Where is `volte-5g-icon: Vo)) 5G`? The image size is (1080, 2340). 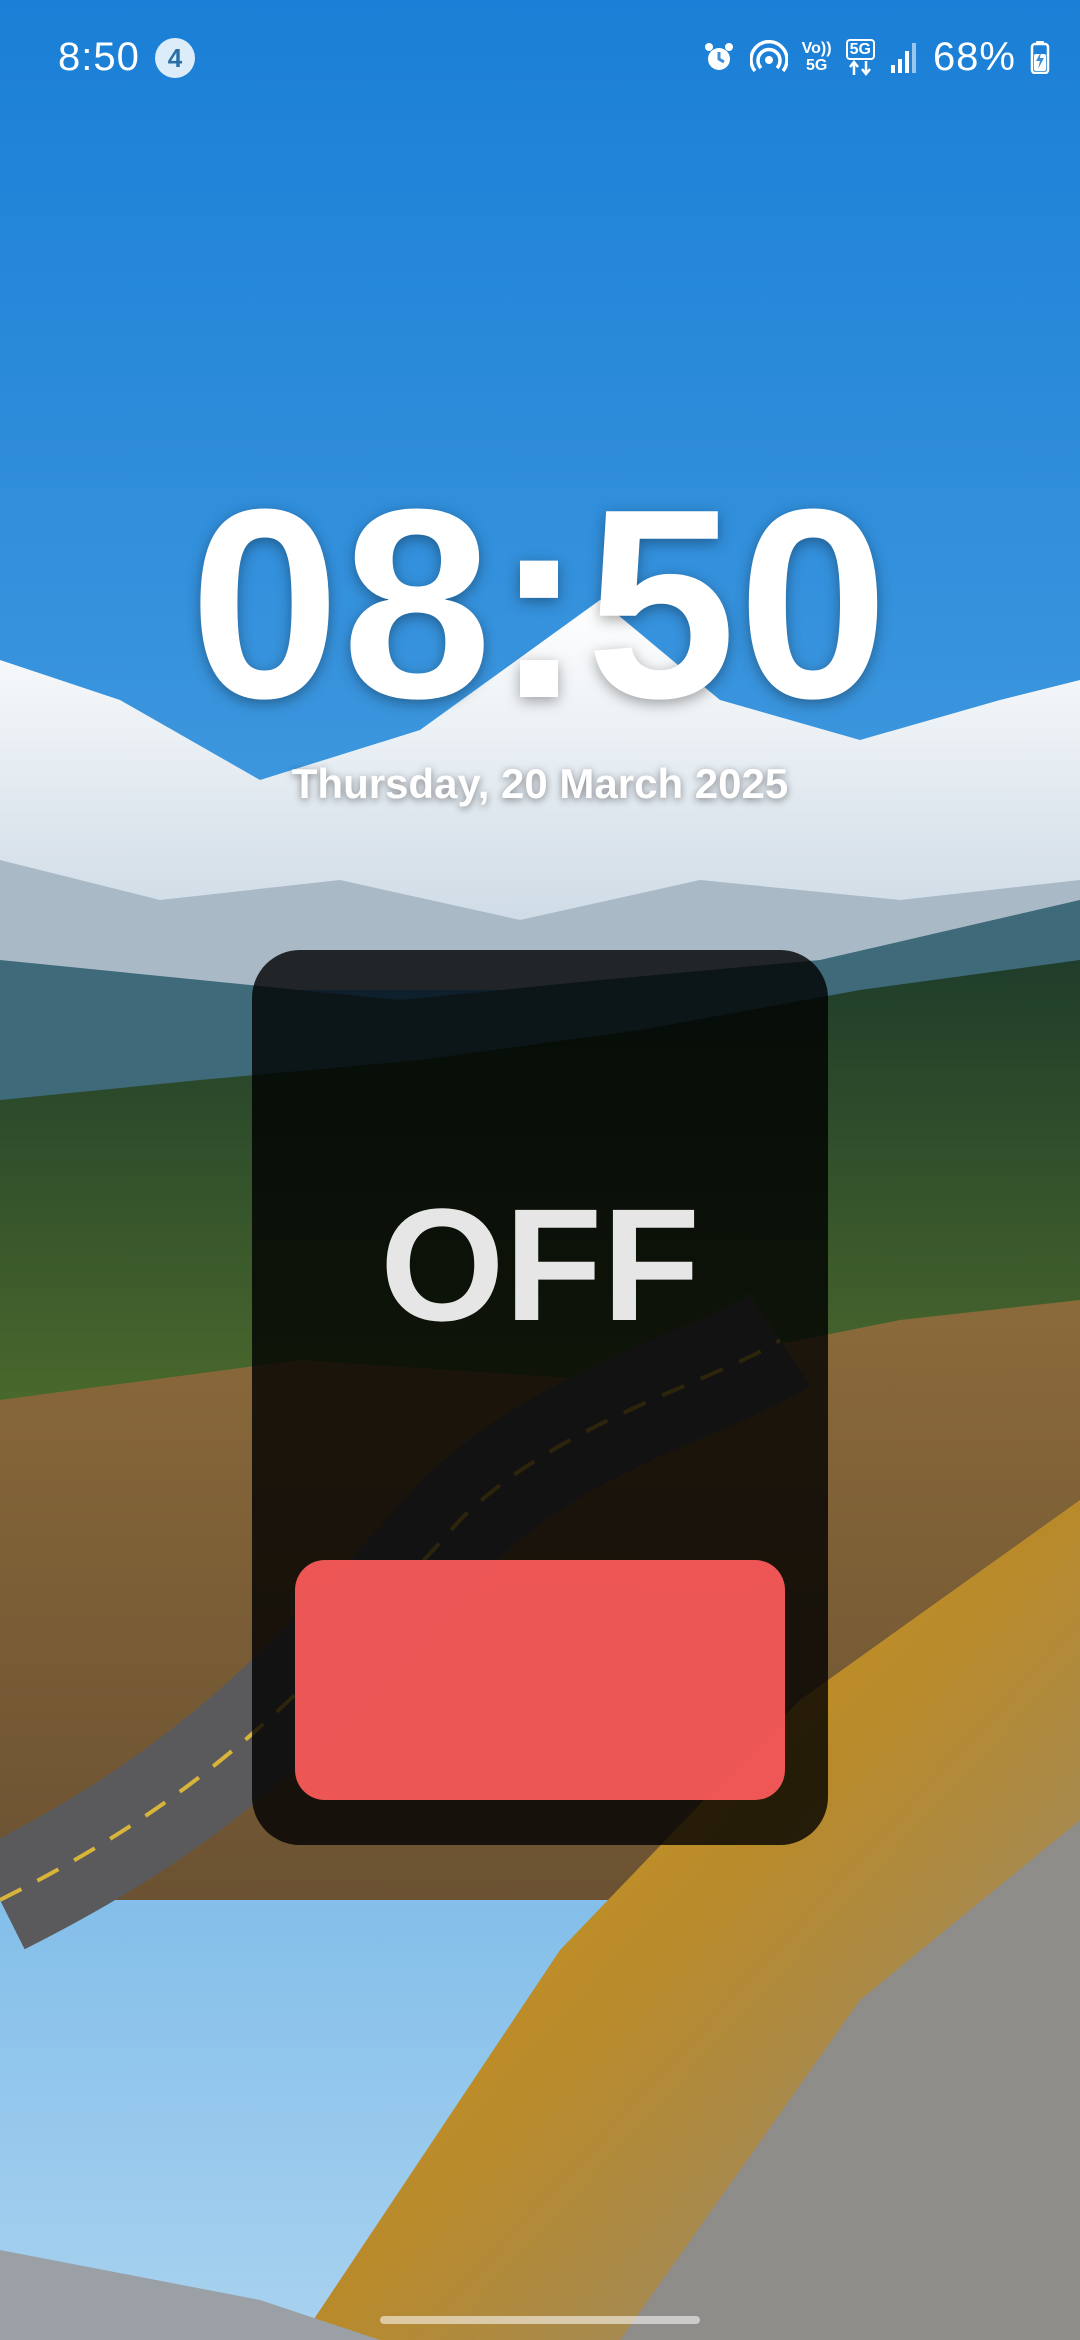
volte-5g-icon: Vo)) 5G is located at coordinates (817, 57).